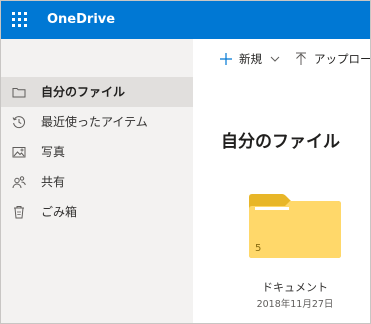  What do you see at coordinates (19, 93) in the screenshot?
I see `folder-icon` at bounding box center [19, 93].